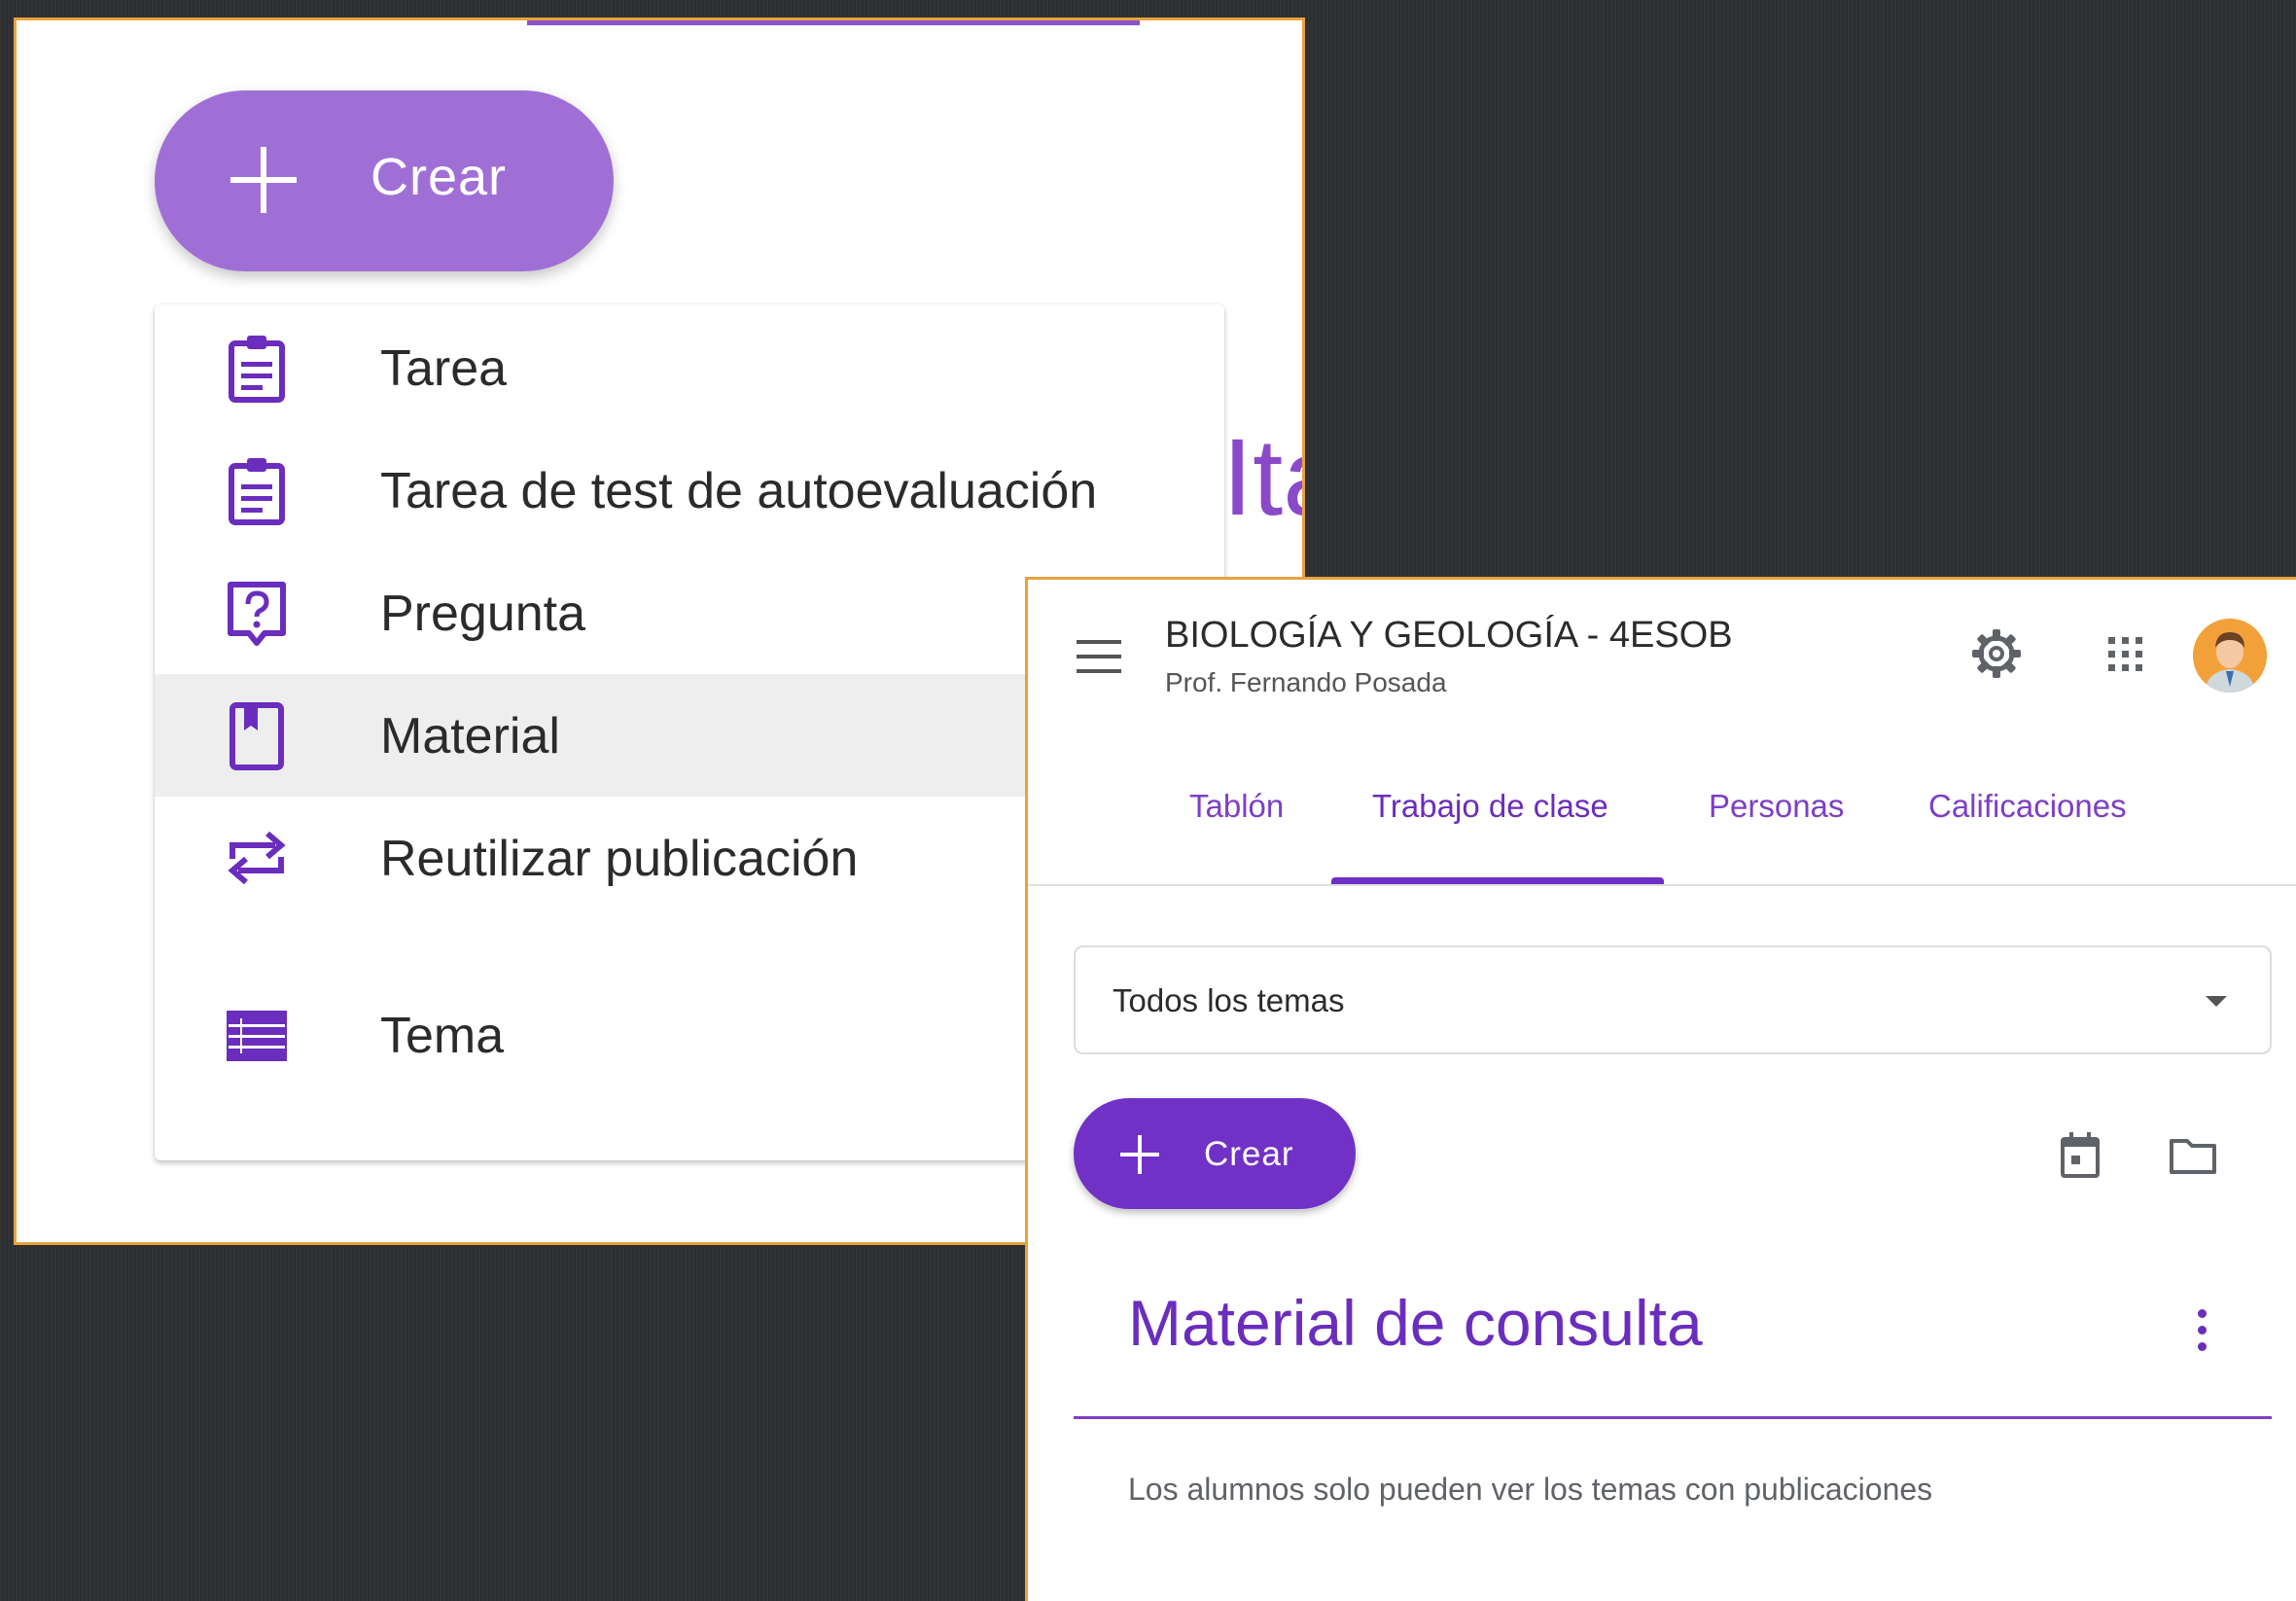 The height and width of the screenshot is (1601, 2296). Describe the element at coordinates (2080, 1154) in the screenshot. I see `calendar-icon` at that location.